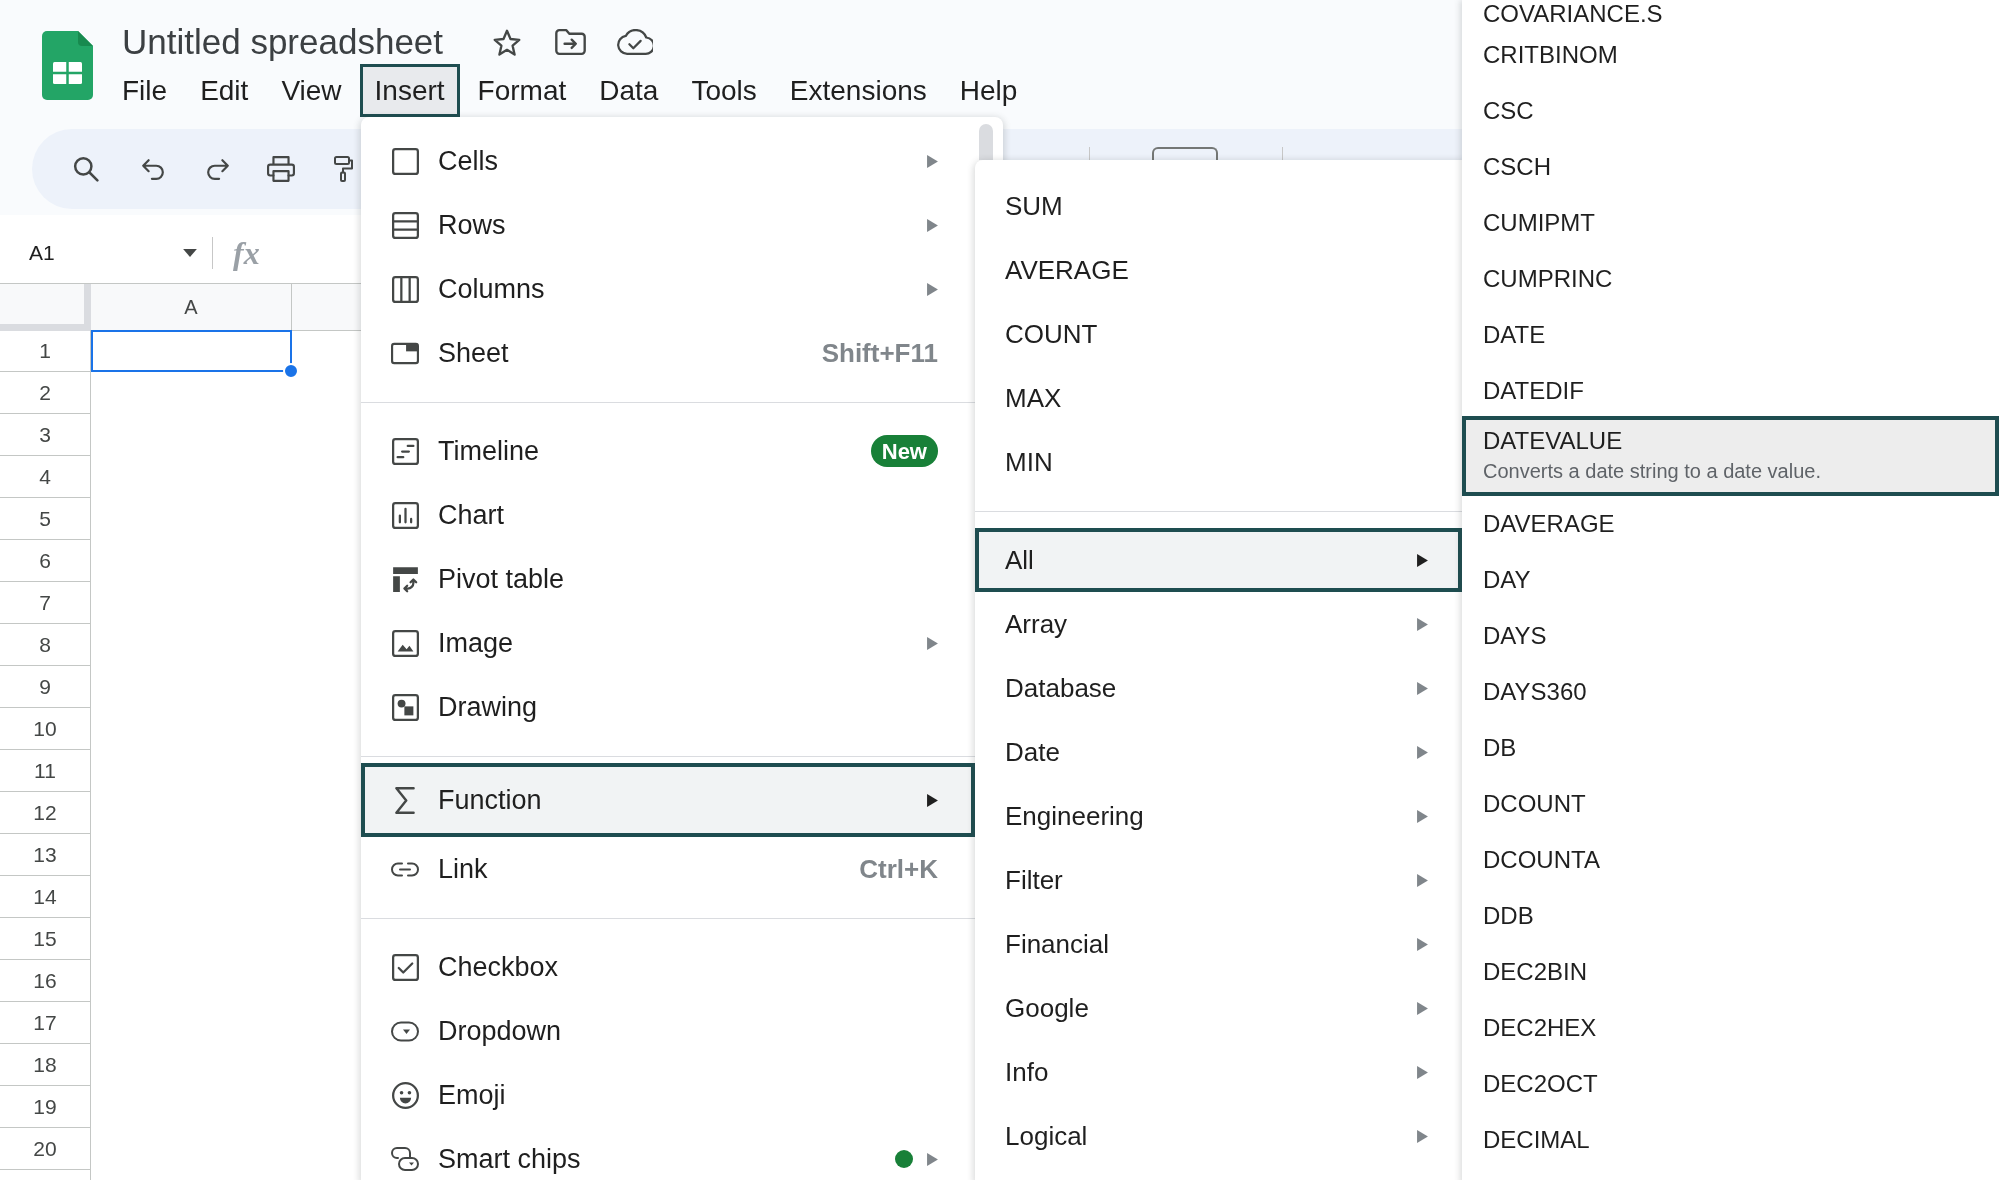  I want to click on menu-item: Array, so click(1218, 624).